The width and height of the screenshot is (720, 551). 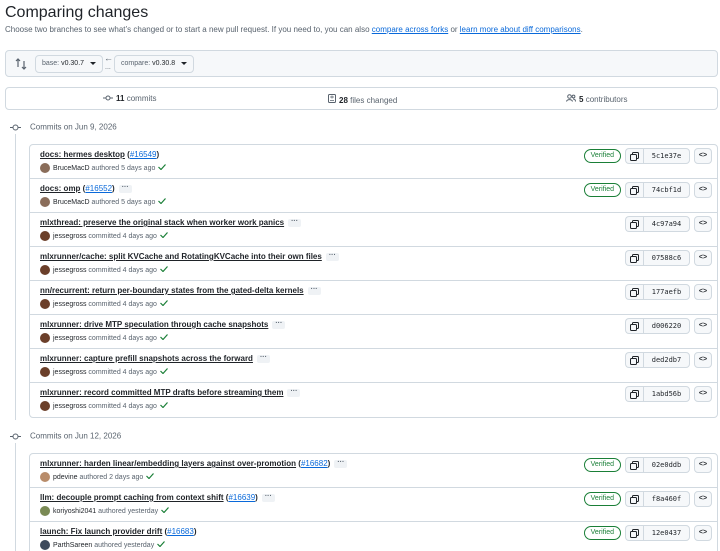 I want to click on commit-sha-button: 1abd56b, so click(x=666, y=394).